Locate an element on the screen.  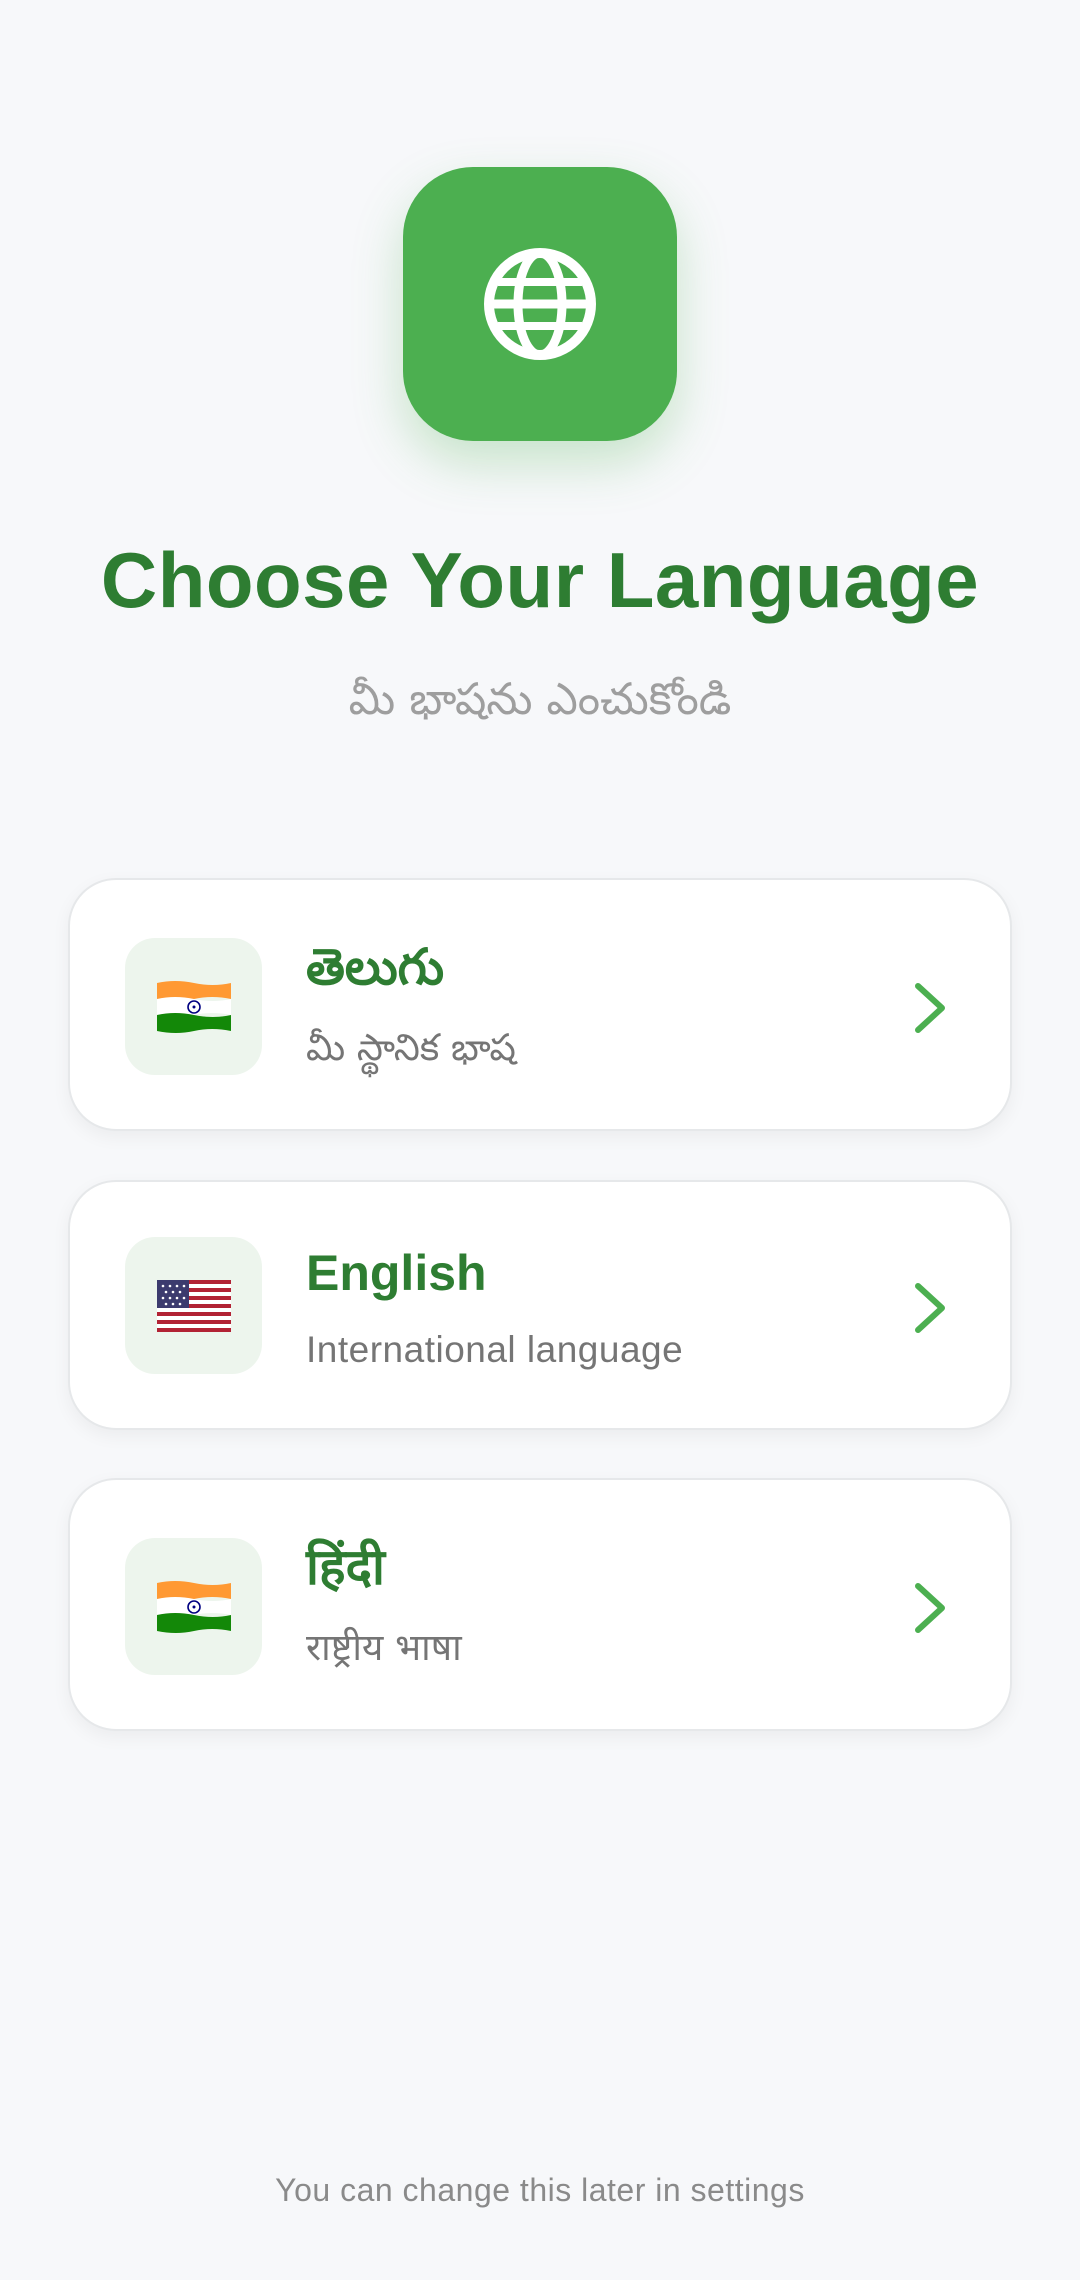
page-title: Choose Your Language is located at coordinates (540, 580).